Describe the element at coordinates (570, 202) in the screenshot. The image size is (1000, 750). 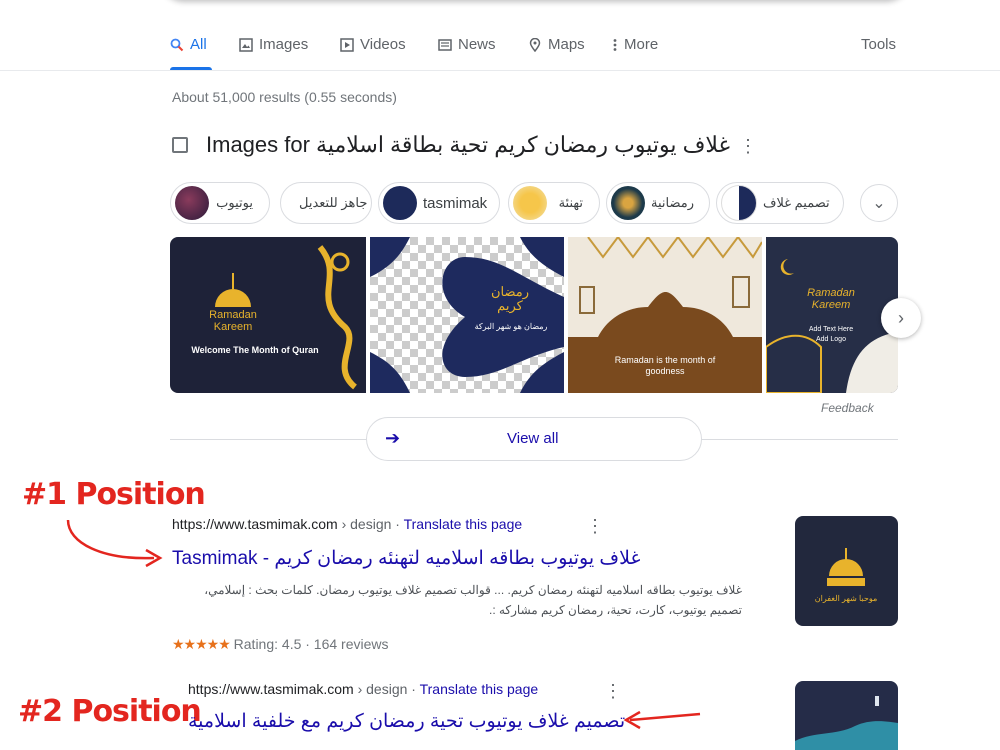
I see `chip-label: تهنئة` at that location.